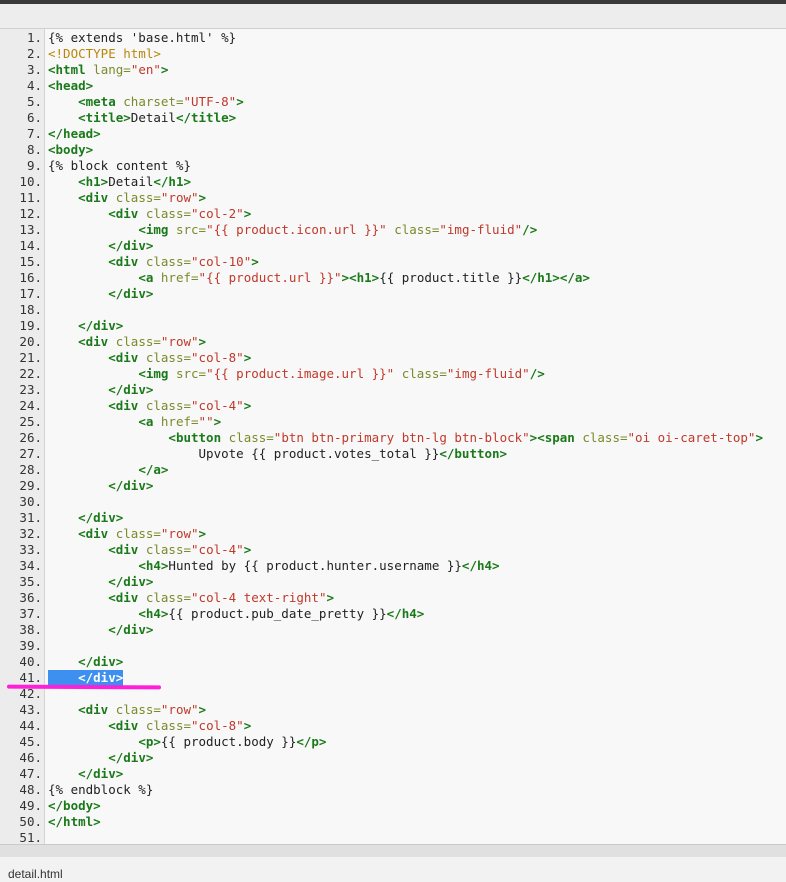 The image size is (786, 882). What do you see at coordinates (393, 502) in the screenshot?
I see `code-line-30: 30.` at bounding box center [393, 502].